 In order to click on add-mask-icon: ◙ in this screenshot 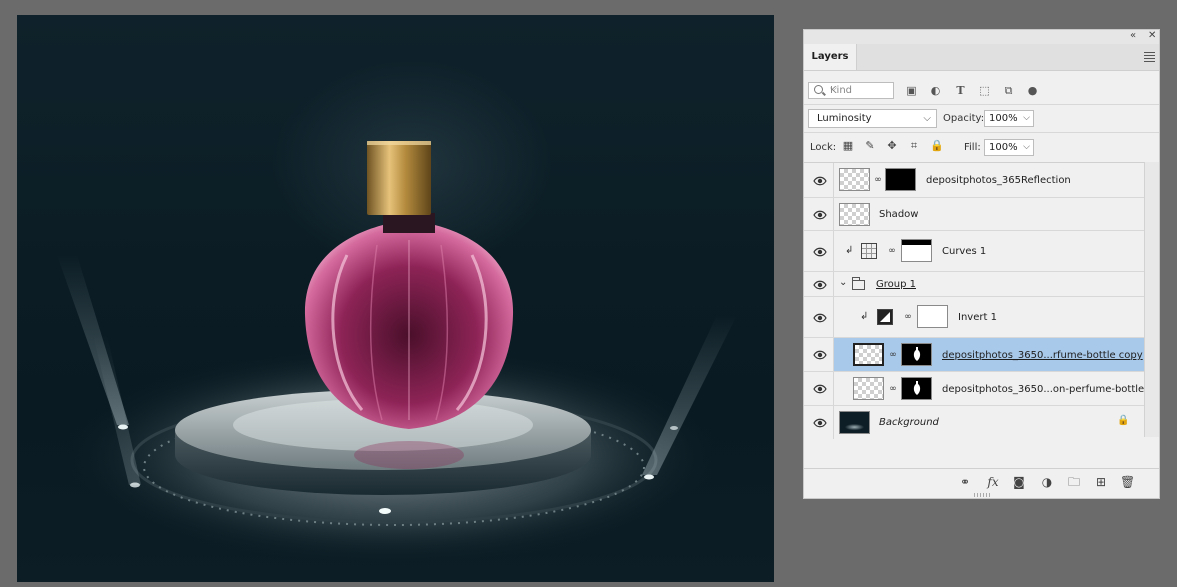, I will do `click(1019, 482)`.